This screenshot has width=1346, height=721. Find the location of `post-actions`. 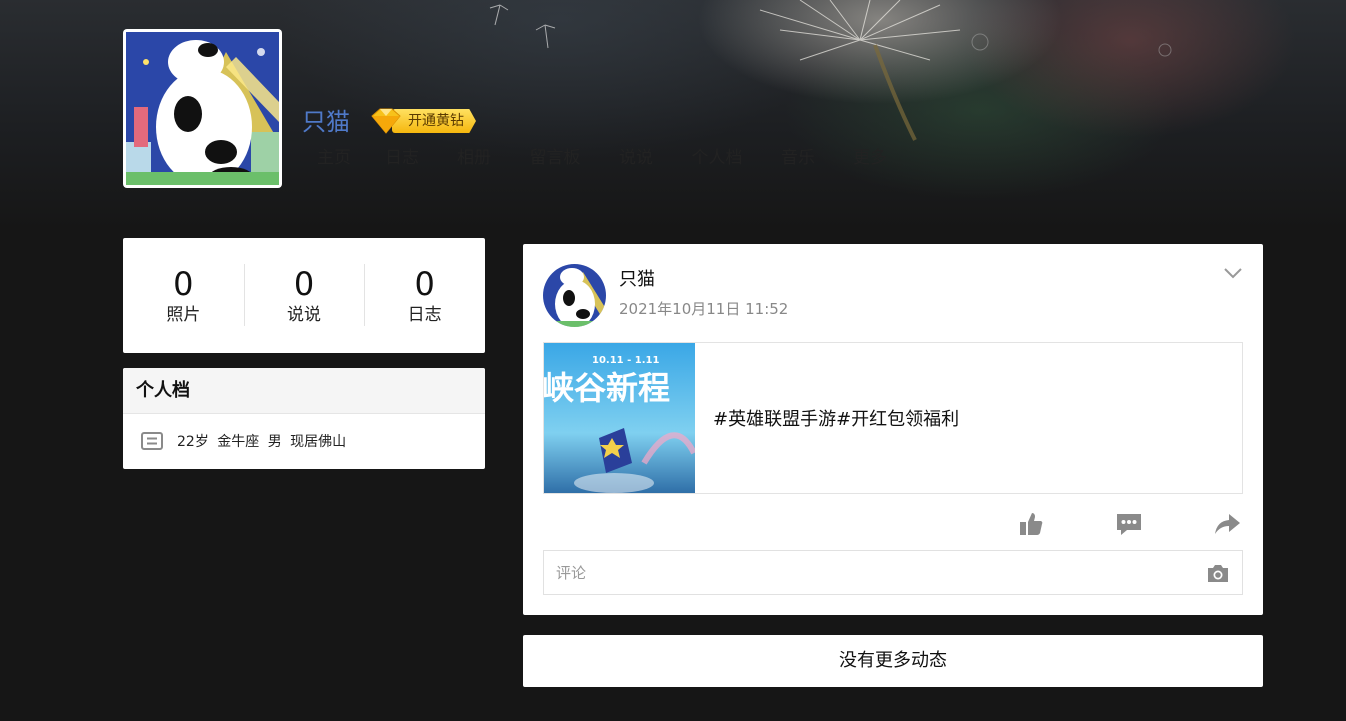

post-actions is located at coordinates (893, 525).